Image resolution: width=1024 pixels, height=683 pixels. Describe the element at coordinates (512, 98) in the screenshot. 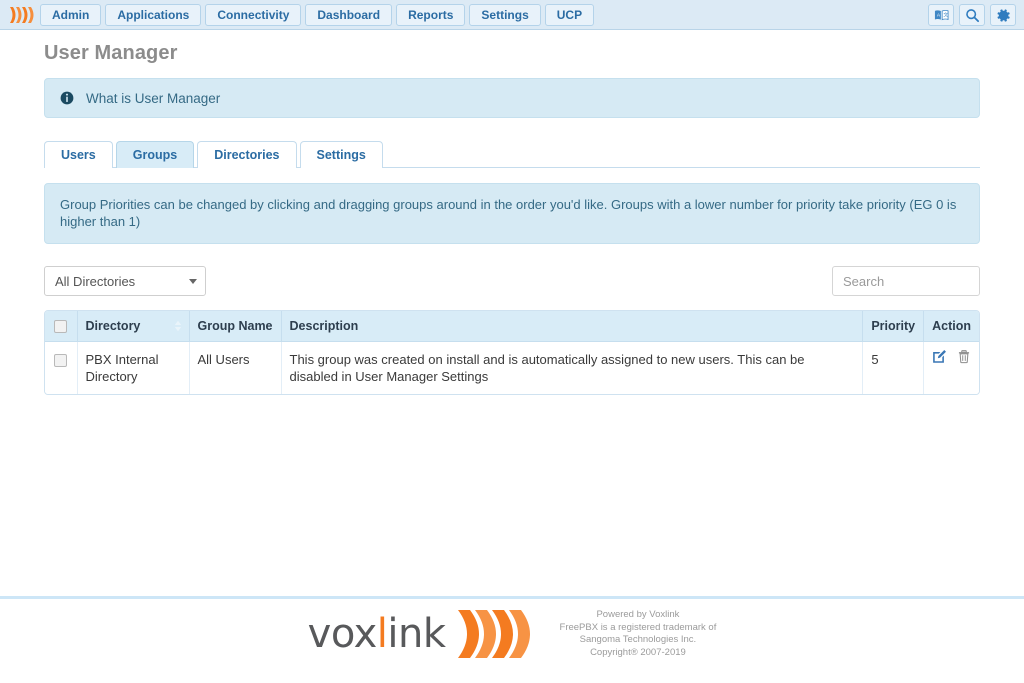

I see `what-is-user-manager-banner: What is User Manager` at that location.